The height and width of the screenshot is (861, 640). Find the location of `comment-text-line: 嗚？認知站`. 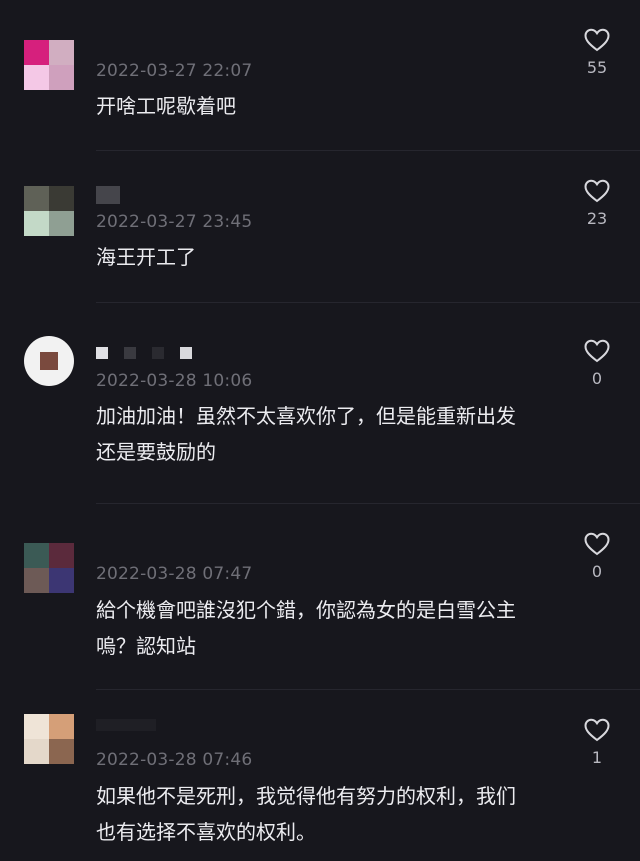

comment-text-line: 嗚？認知站 is located at coordinates (146, 646).